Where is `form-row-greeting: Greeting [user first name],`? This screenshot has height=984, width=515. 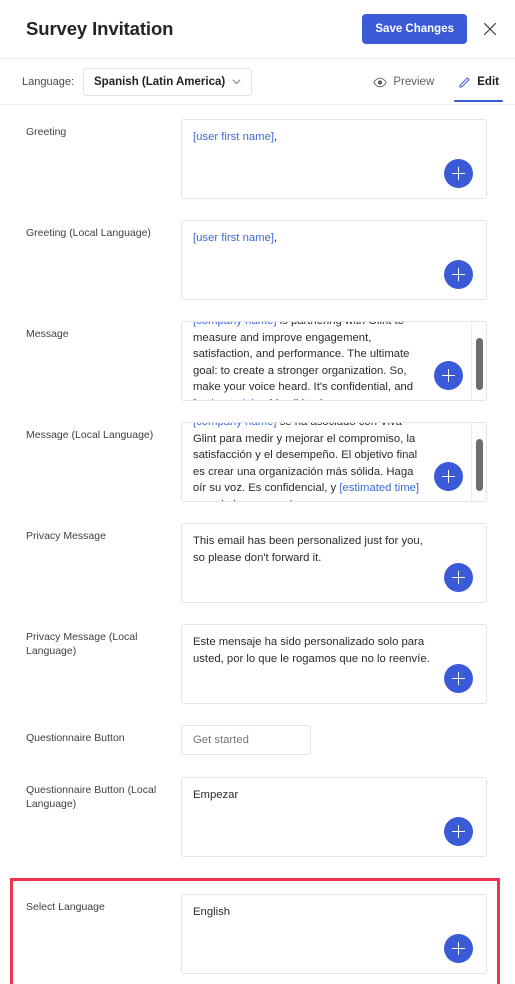 form-row-greeting: Greeting [user first name], is located at coordinates (257, 159).